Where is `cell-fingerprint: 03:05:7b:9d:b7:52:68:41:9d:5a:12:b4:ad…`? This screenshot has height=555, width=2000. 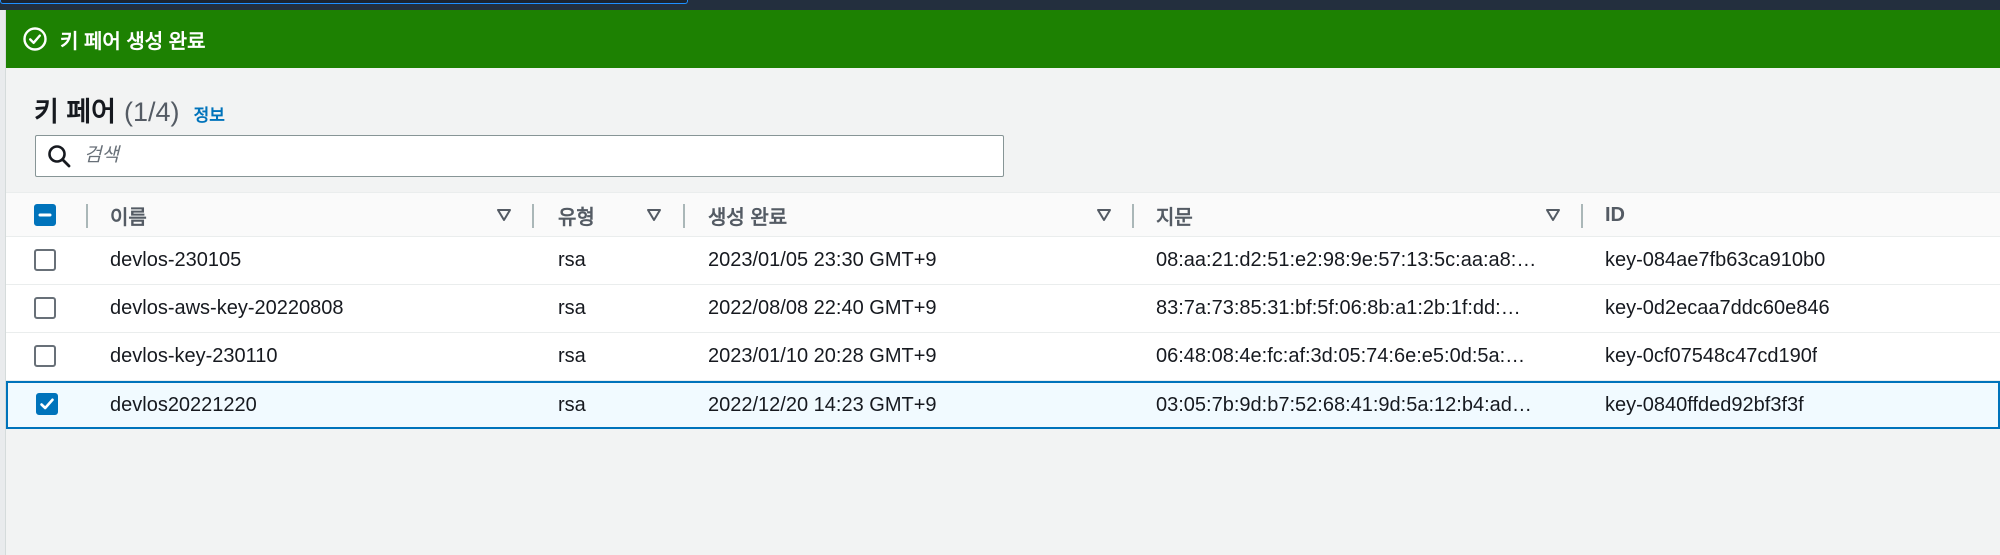
cell-fingerprint: 03:05:7b:9d:b7:52:68:41:9d:5a:12:b4:ad… is located at coordinates (1344, 404).